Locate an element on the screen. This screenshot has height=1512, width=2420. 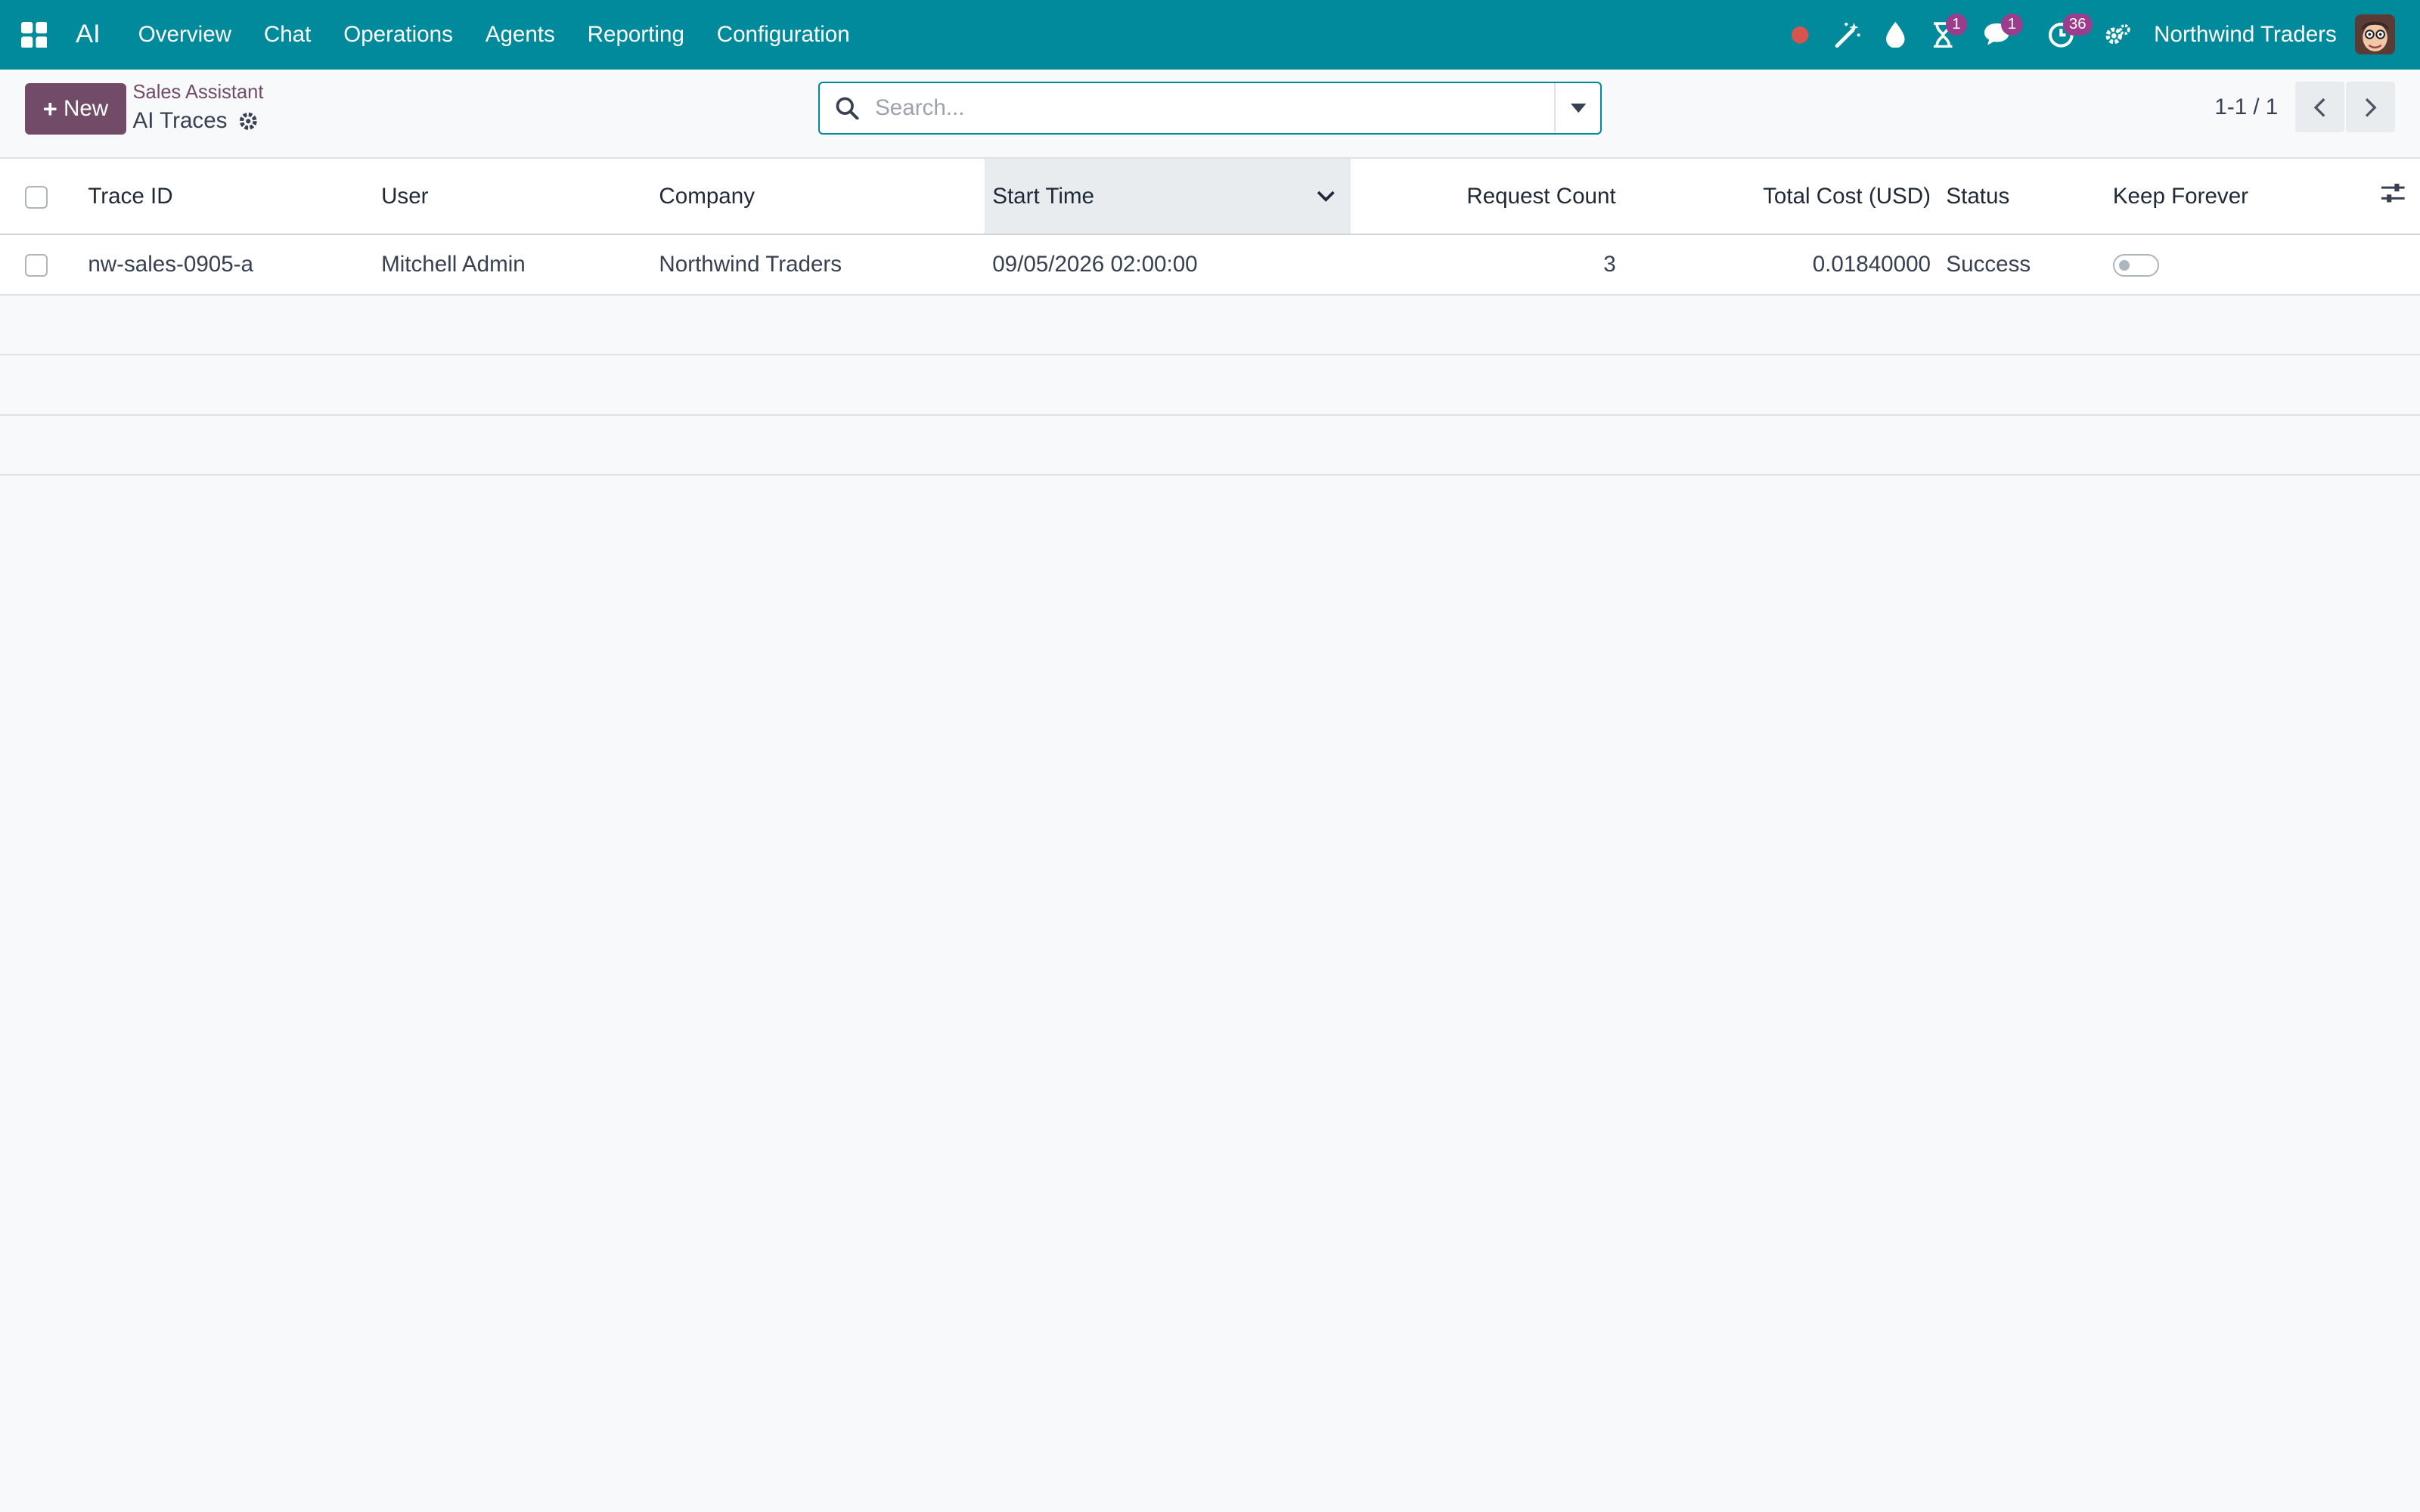
column-header-start-time-label: Start Time is located at coordinates (1043, 196).